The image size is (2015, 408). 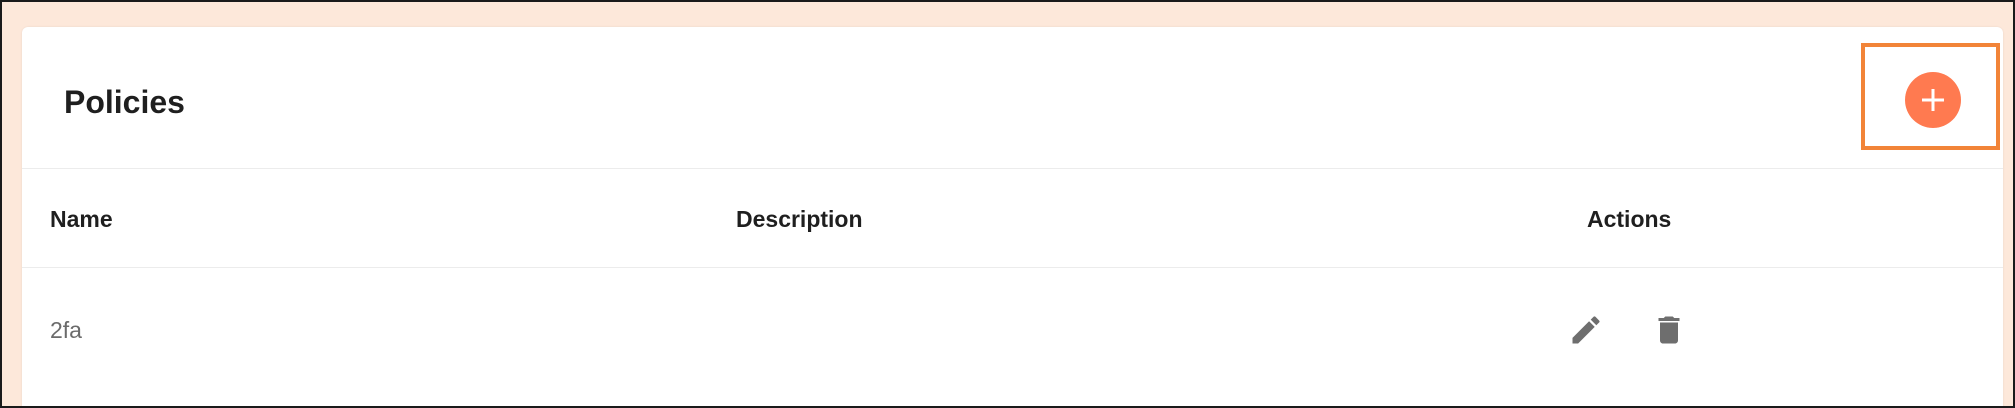 I want to click on page-title: Policies, so click(x=124, y=102).